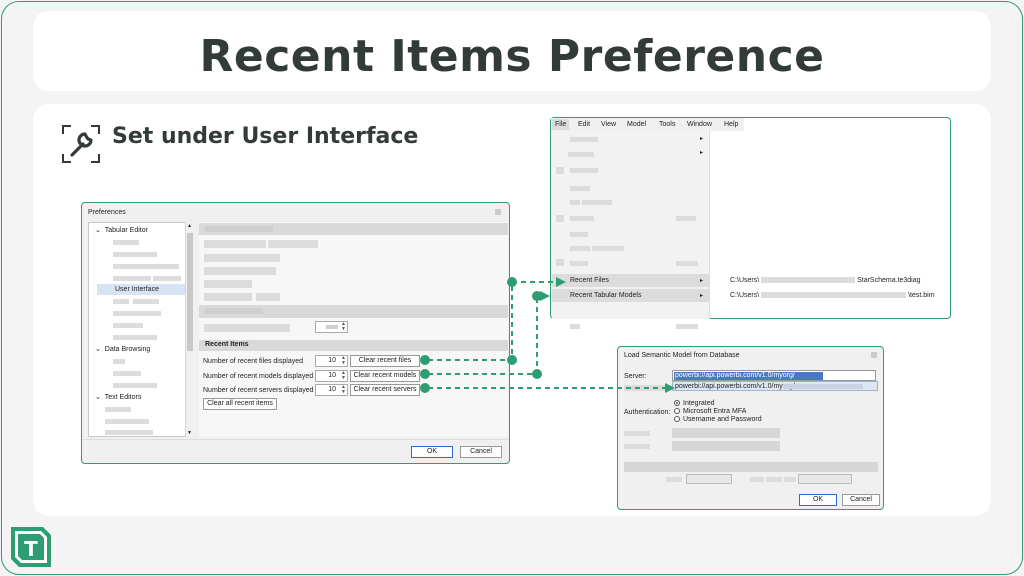  I want to click on menu-view: View, so click(608, 124).